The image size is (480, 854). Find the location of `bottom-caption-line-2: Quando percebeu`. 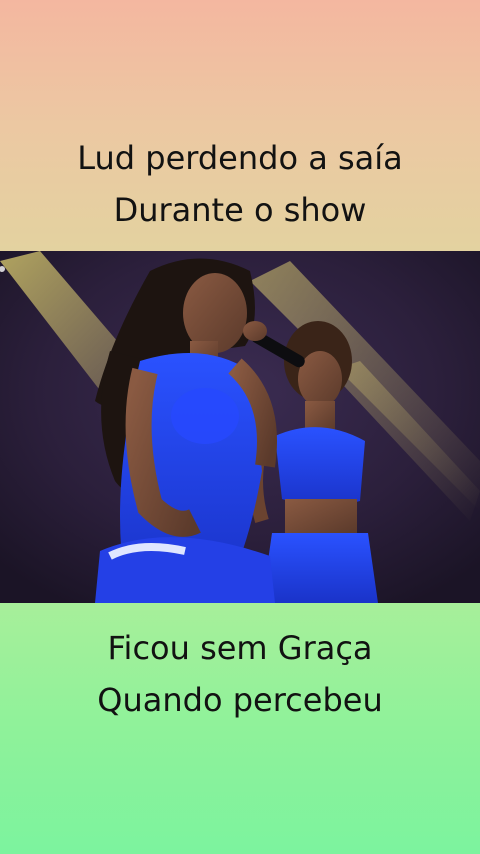

bottom-caption-line-2: Quando percebeu is located at coordinates (240, 700).